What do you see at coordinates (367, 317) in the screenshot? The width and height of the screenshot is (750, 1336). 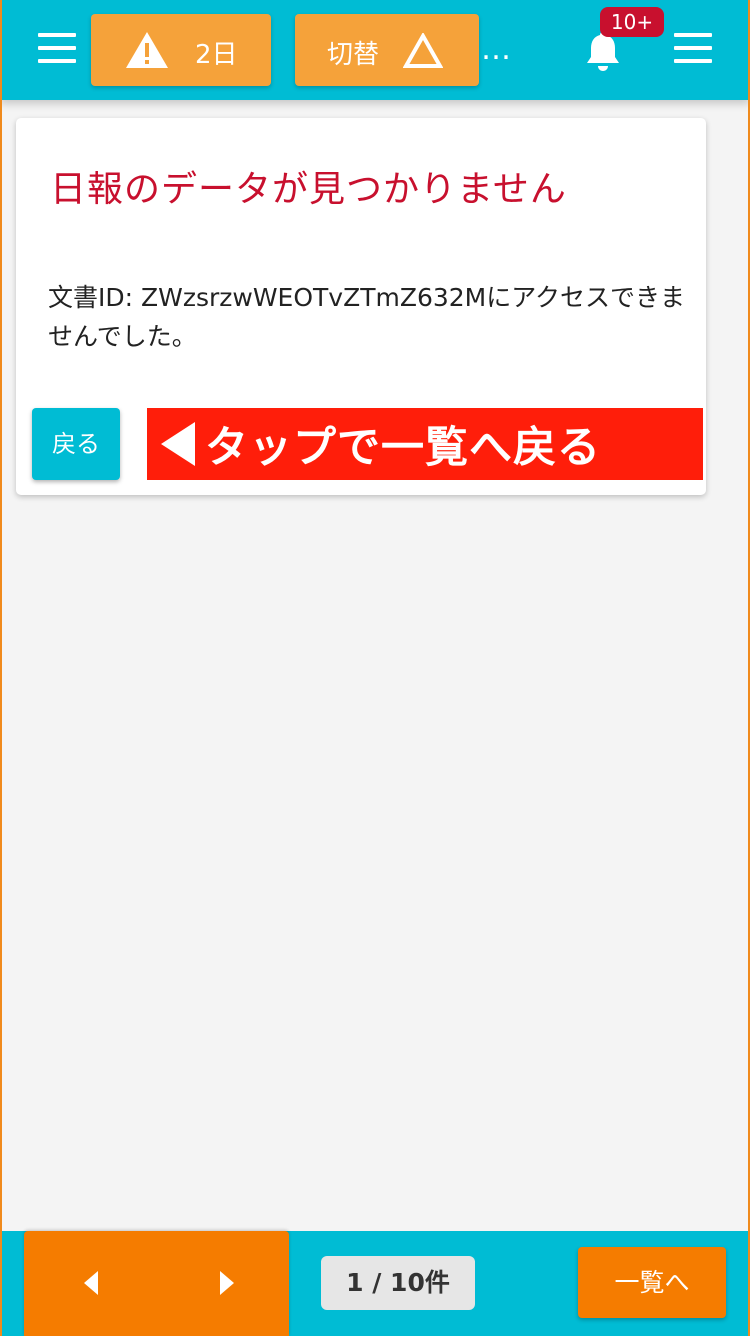 I see `error-message: 文書ID: ZWzsrzwWEOTvZTmZ632Mにアクセスできませんでした。` at bounding box center [367, 317].